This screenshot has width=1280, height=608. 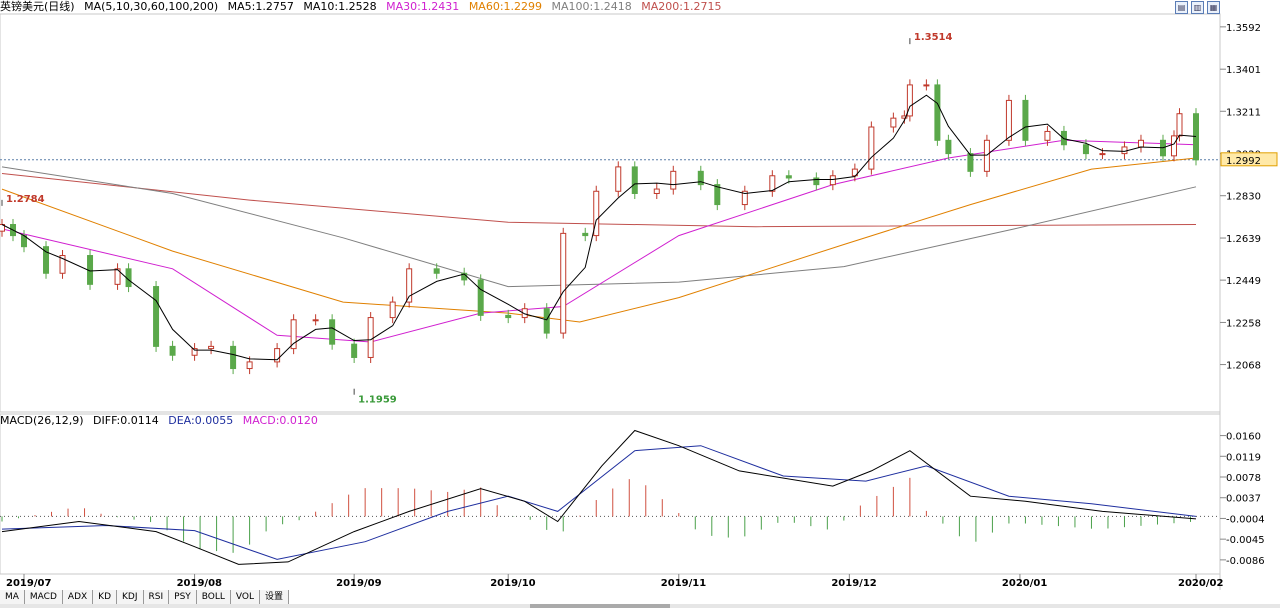 I want to click on macd-y-tick-label: 0.0160, so click(x=1243, y=437).